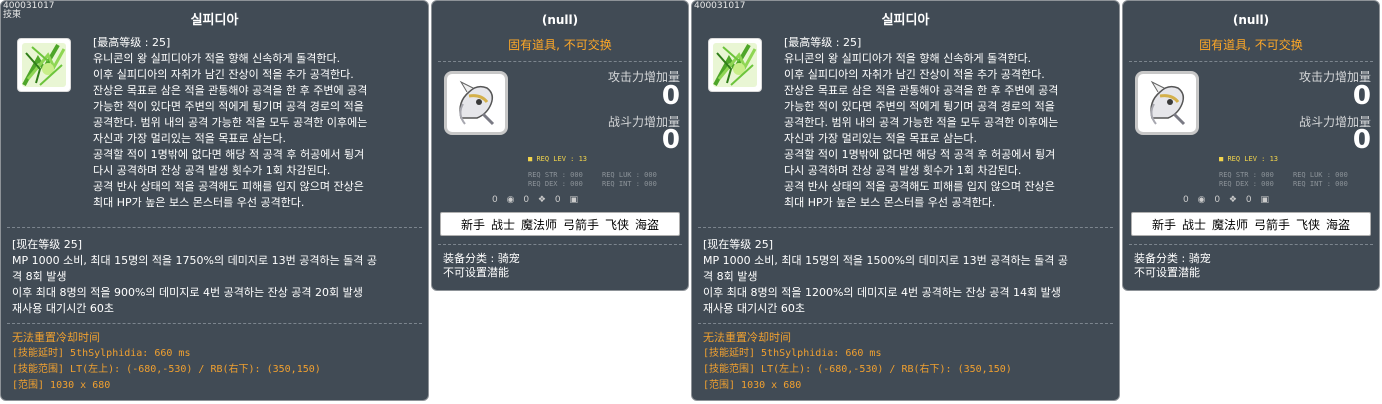  Describe the element at coordinates (738, 244) in the screenshot. I see `current-level: [现在等级 25]` at that location.